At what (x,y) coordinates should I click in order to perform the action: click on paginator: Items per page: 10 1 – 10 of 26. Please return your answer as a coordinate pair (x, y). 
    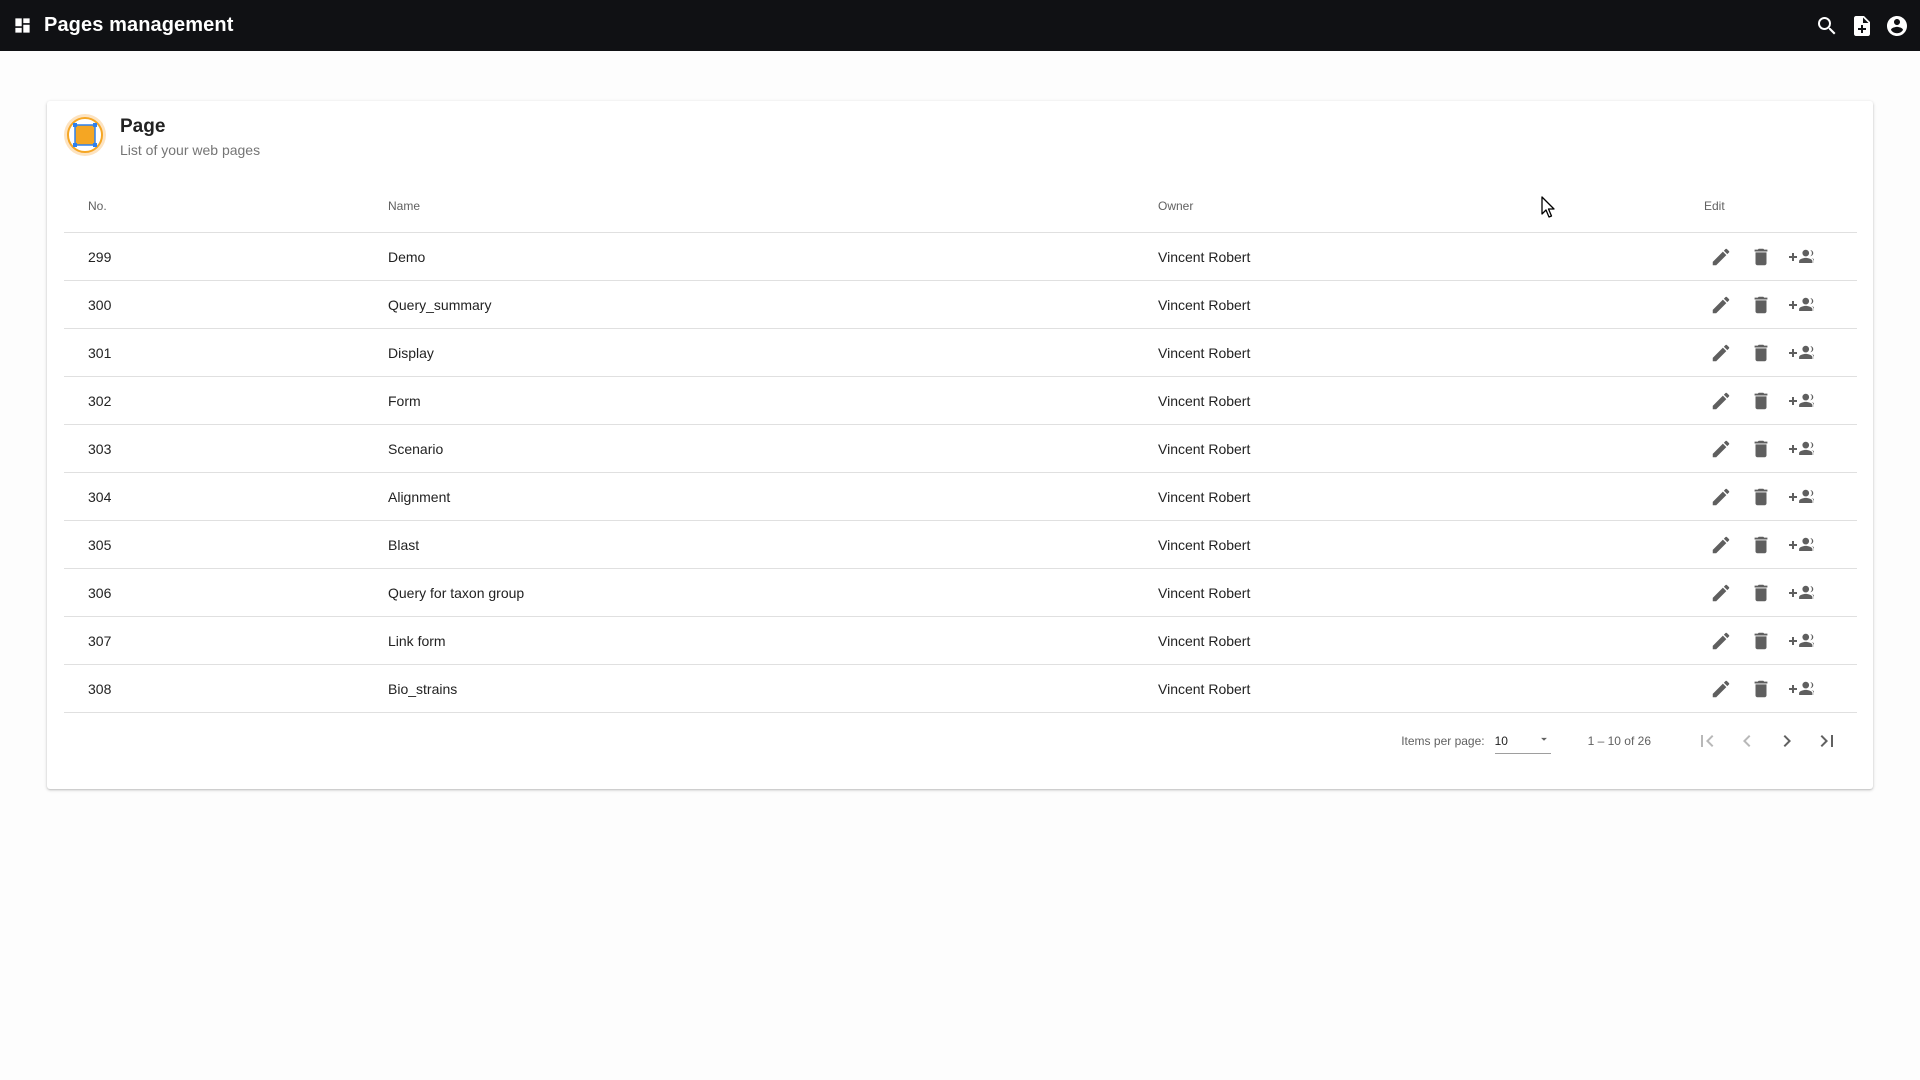
    Looking at the image, I should click on (1624, 741).